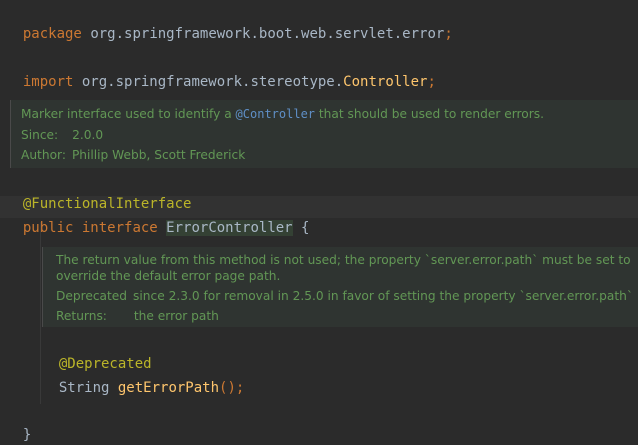 Image resolution: width=638 pixels, height=445 pixels. Describe the element at coordinates (212, 82) in the screenshot. I see `import-package: org.springframework.stereotype.` at that location.